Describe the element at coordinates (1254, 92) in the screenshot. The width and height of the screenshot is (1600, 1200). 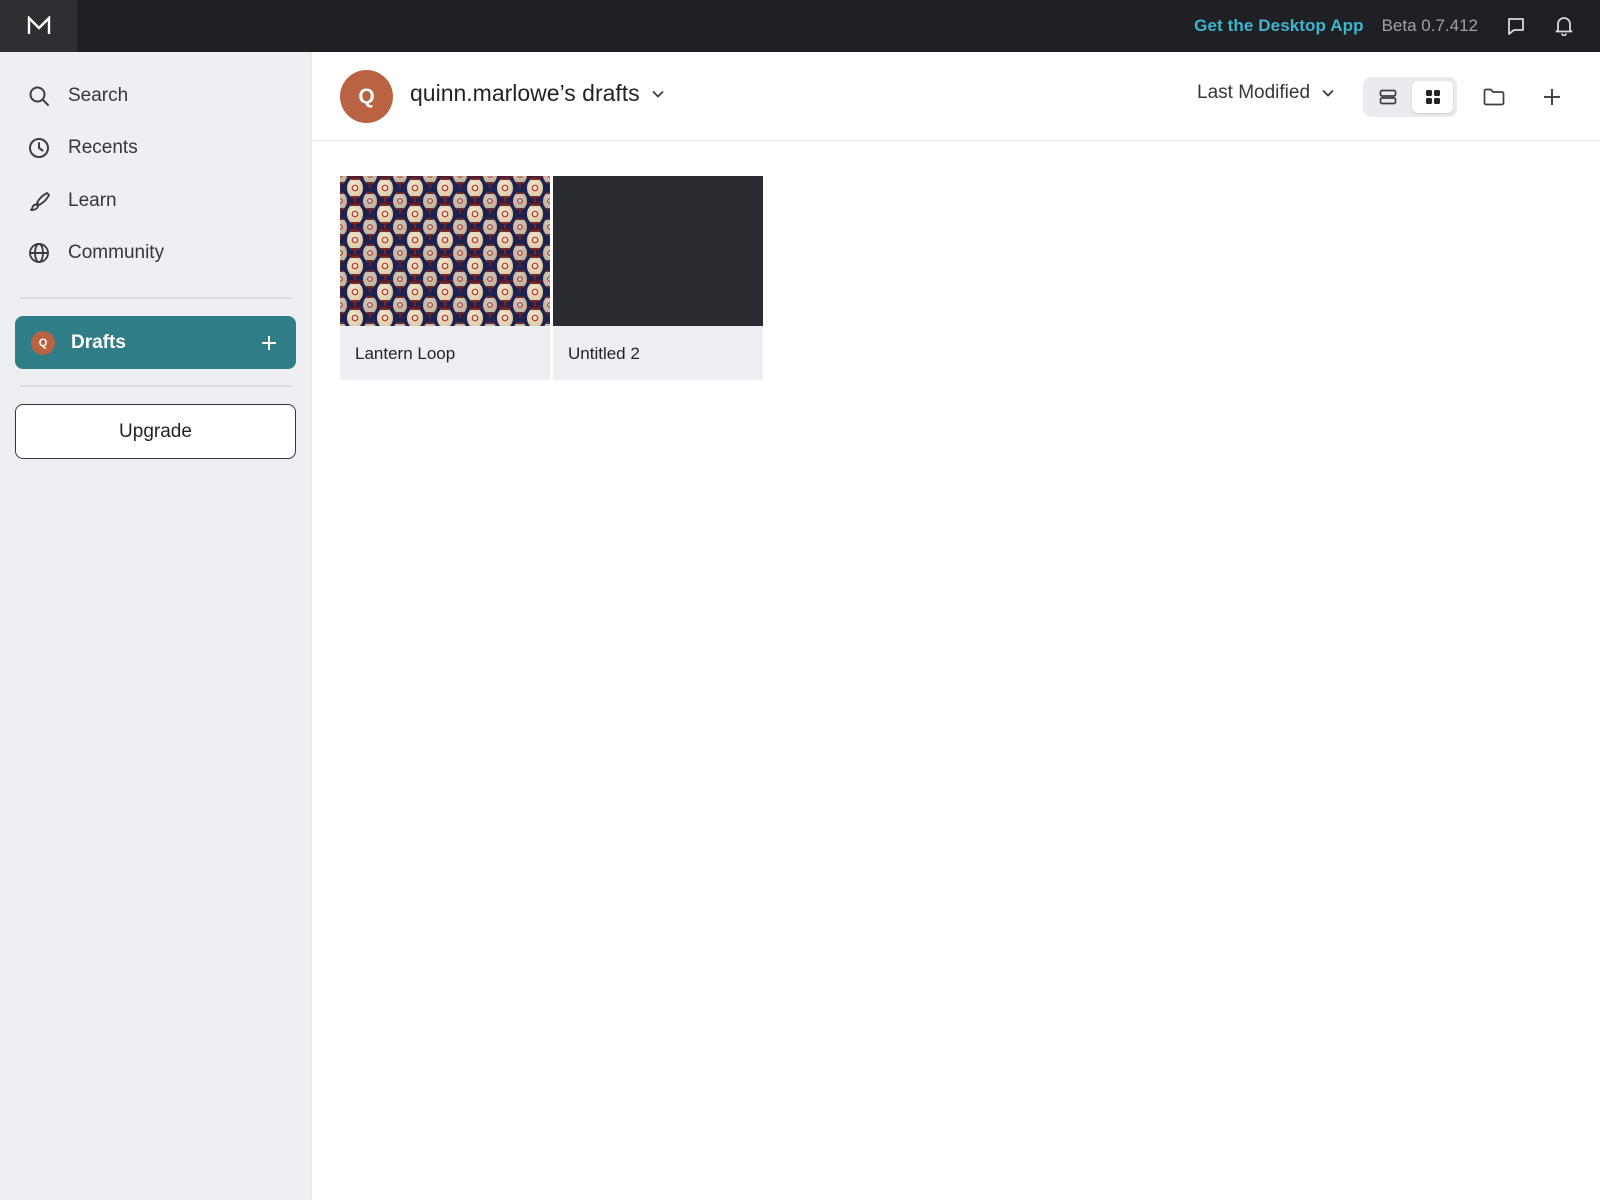
I see `sort-label: Last Modified` at that location.